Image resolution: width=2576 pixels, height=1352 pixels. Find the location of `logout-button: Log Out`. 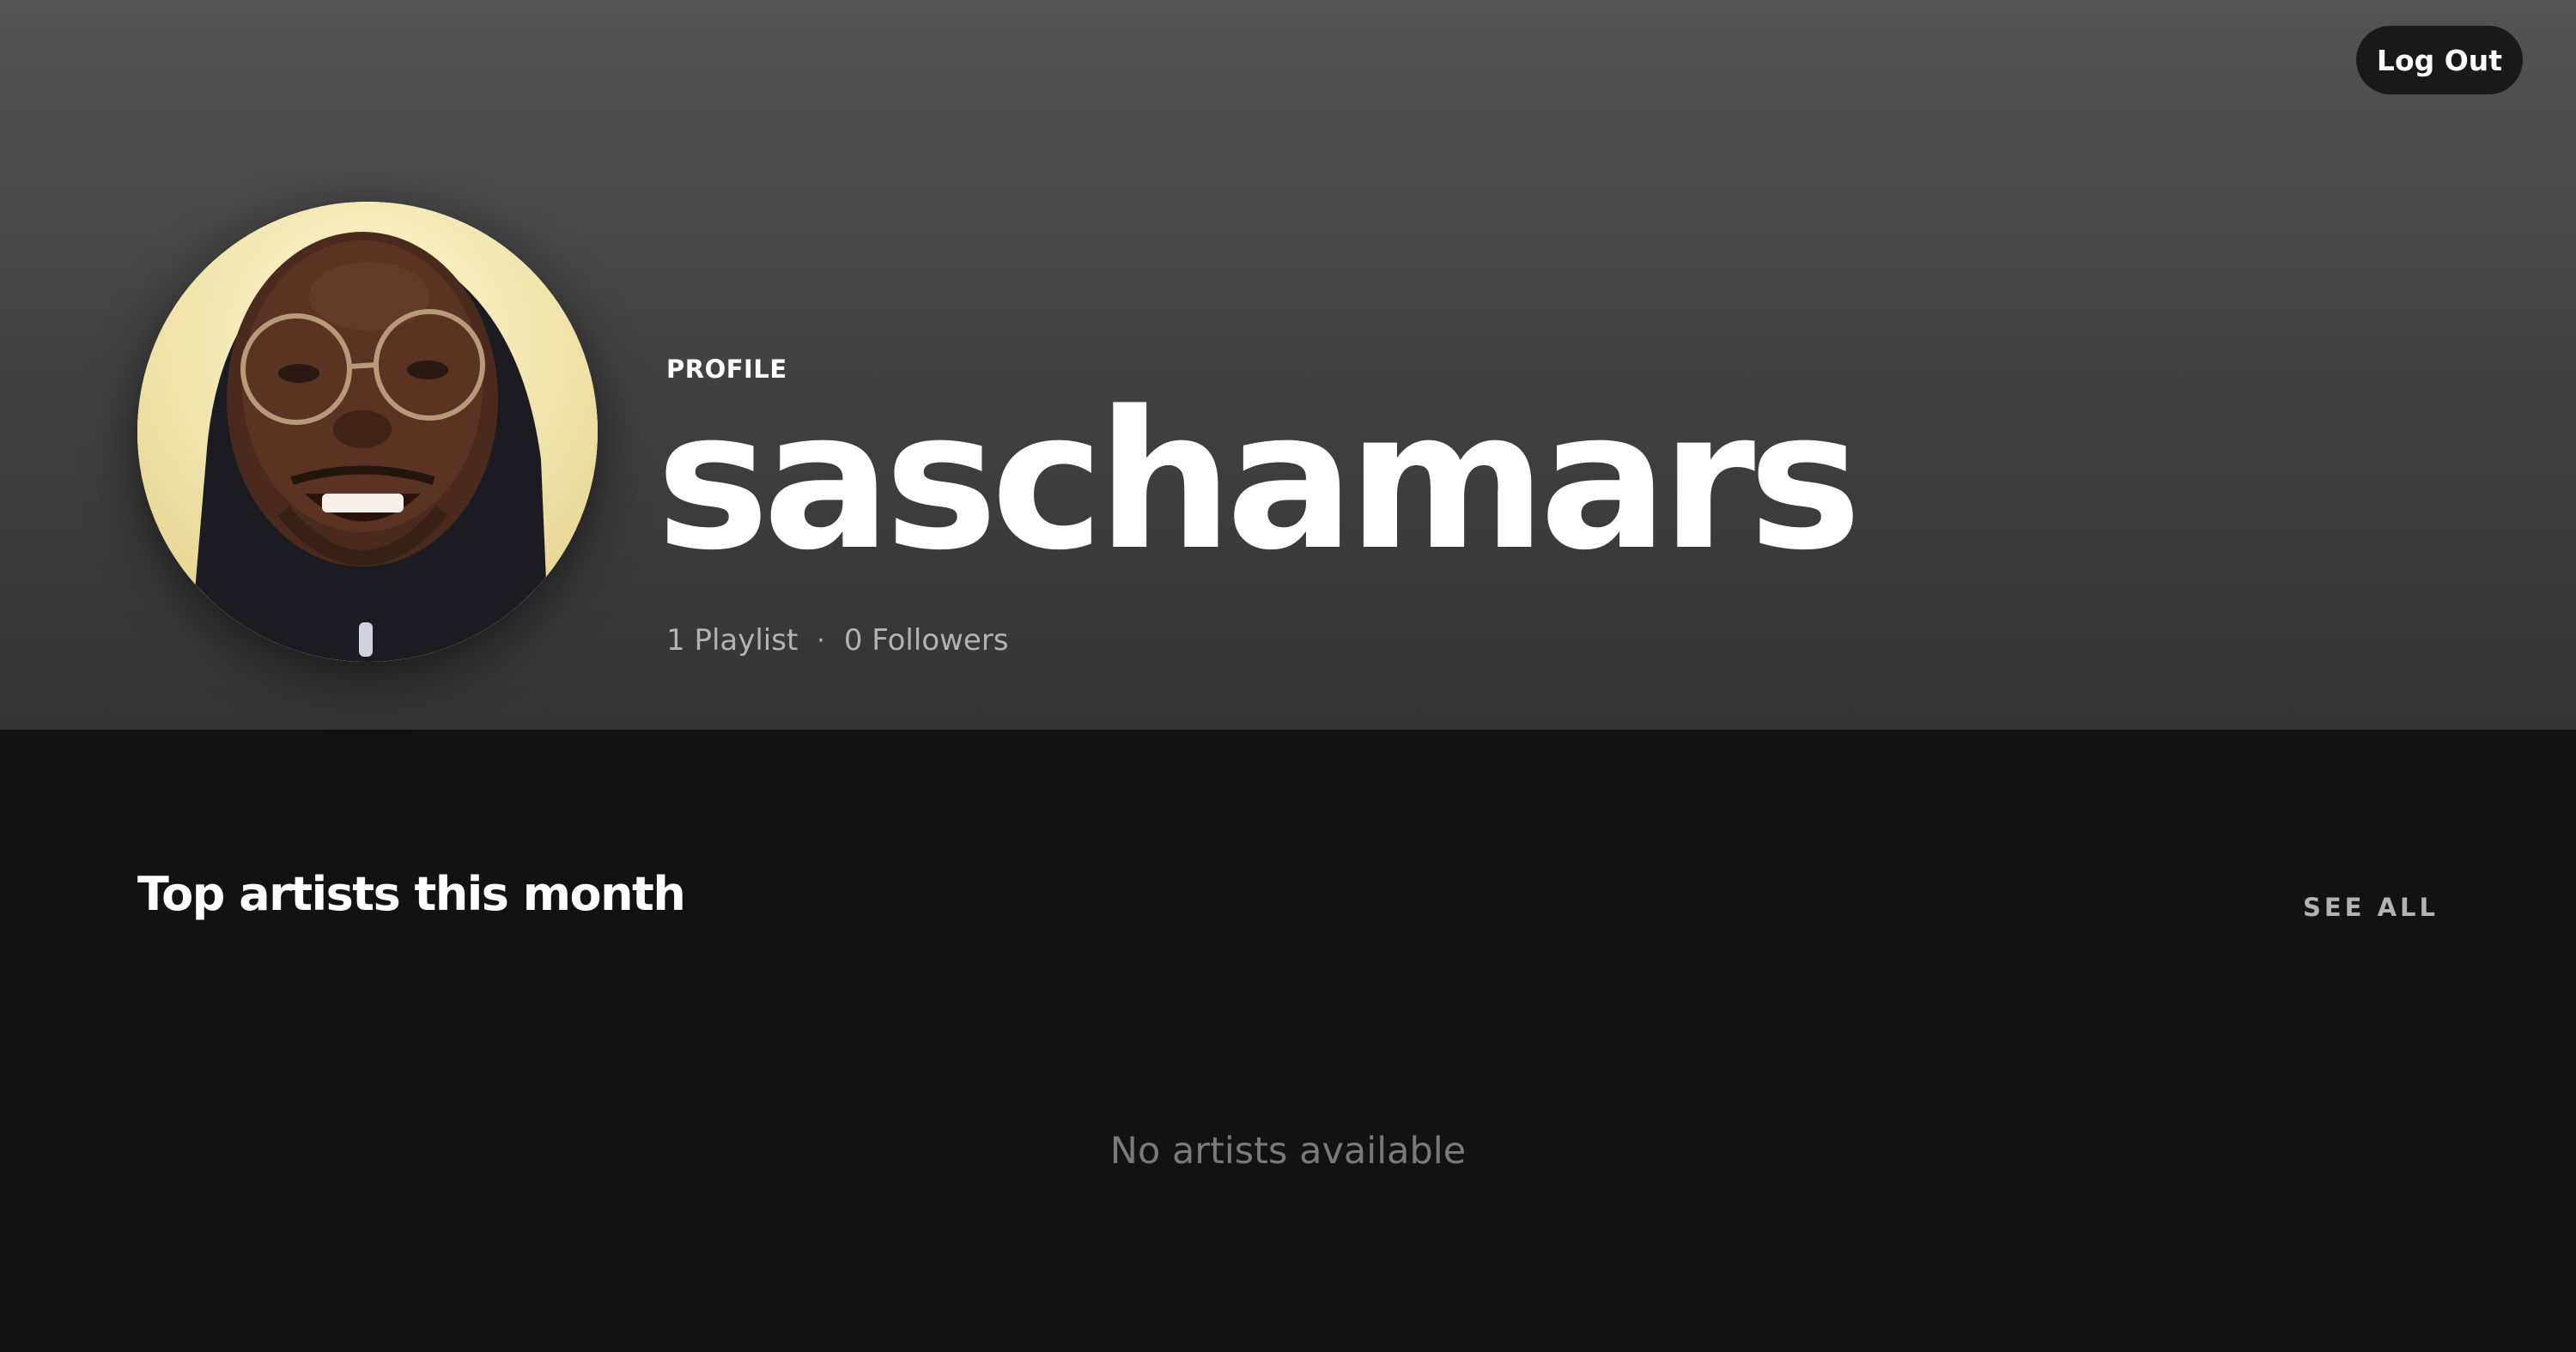

logout-button: Log Out is located at coordinates (2440, 60).